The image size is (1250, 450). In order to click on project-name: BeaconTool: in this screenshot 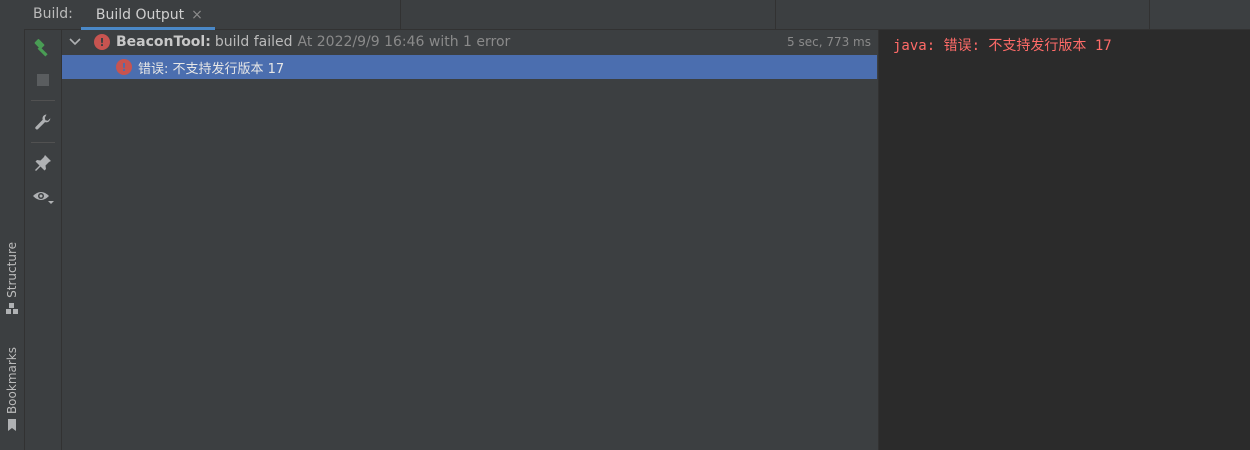, I will do `click(163, 42)`.